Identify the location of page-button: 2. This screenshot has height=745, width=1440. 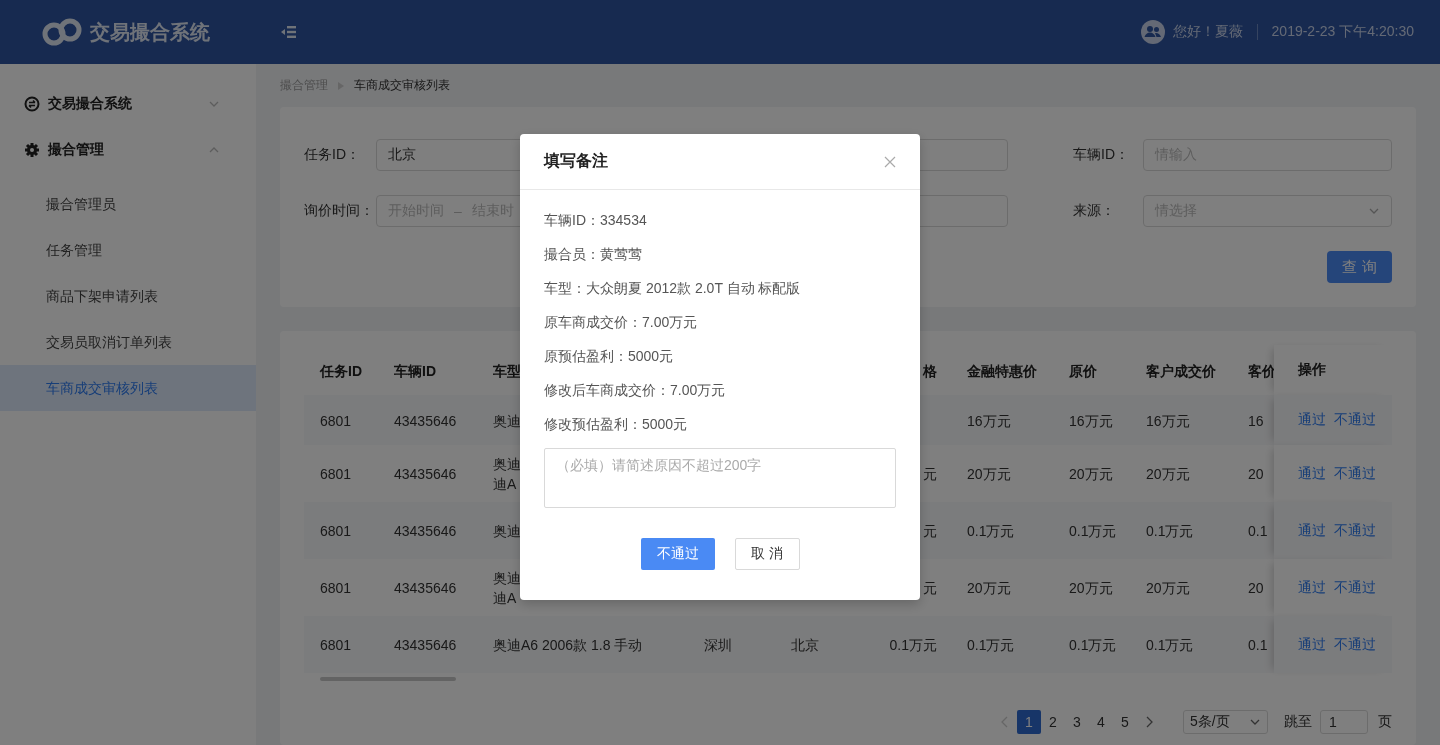
(1053, 722).